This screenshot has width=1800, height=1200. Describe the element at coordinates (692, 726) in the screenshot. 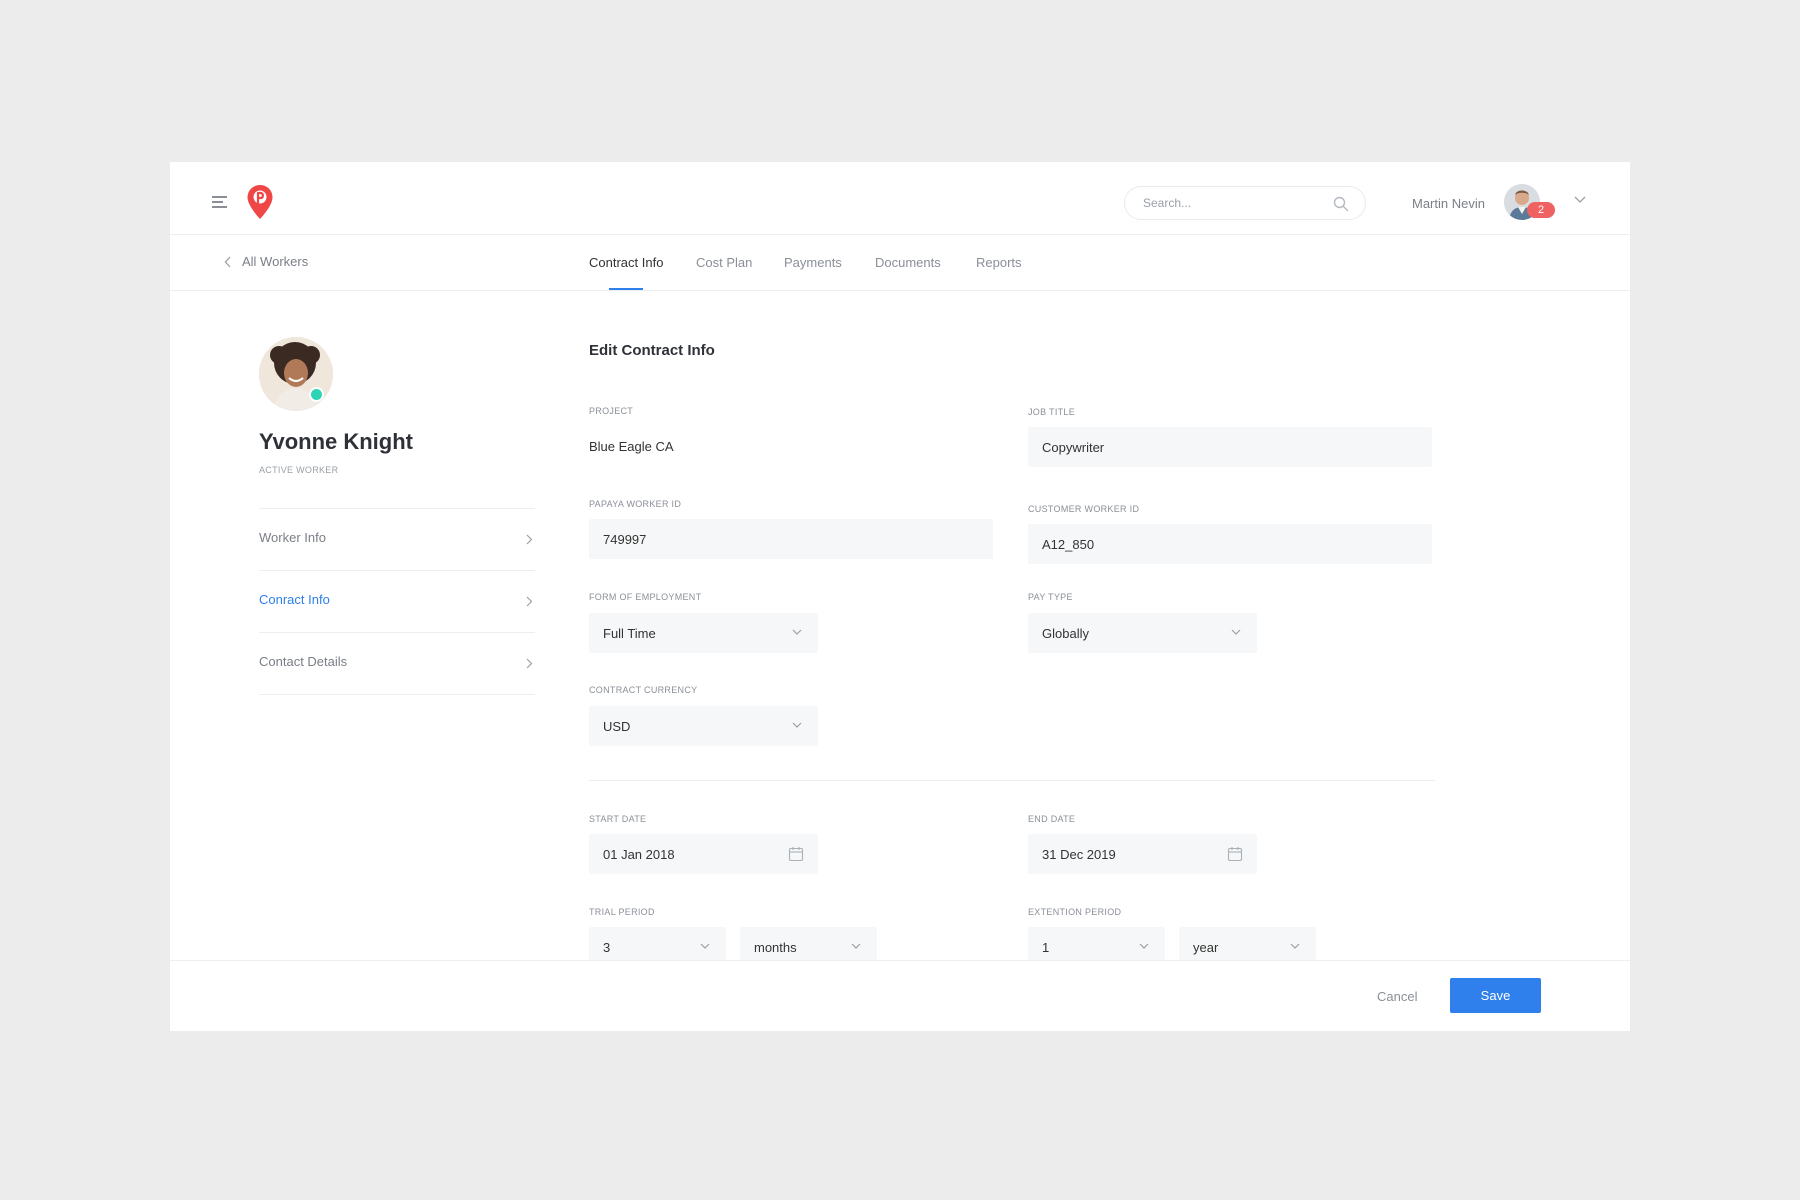

I see `contract-currency-value` at that location.